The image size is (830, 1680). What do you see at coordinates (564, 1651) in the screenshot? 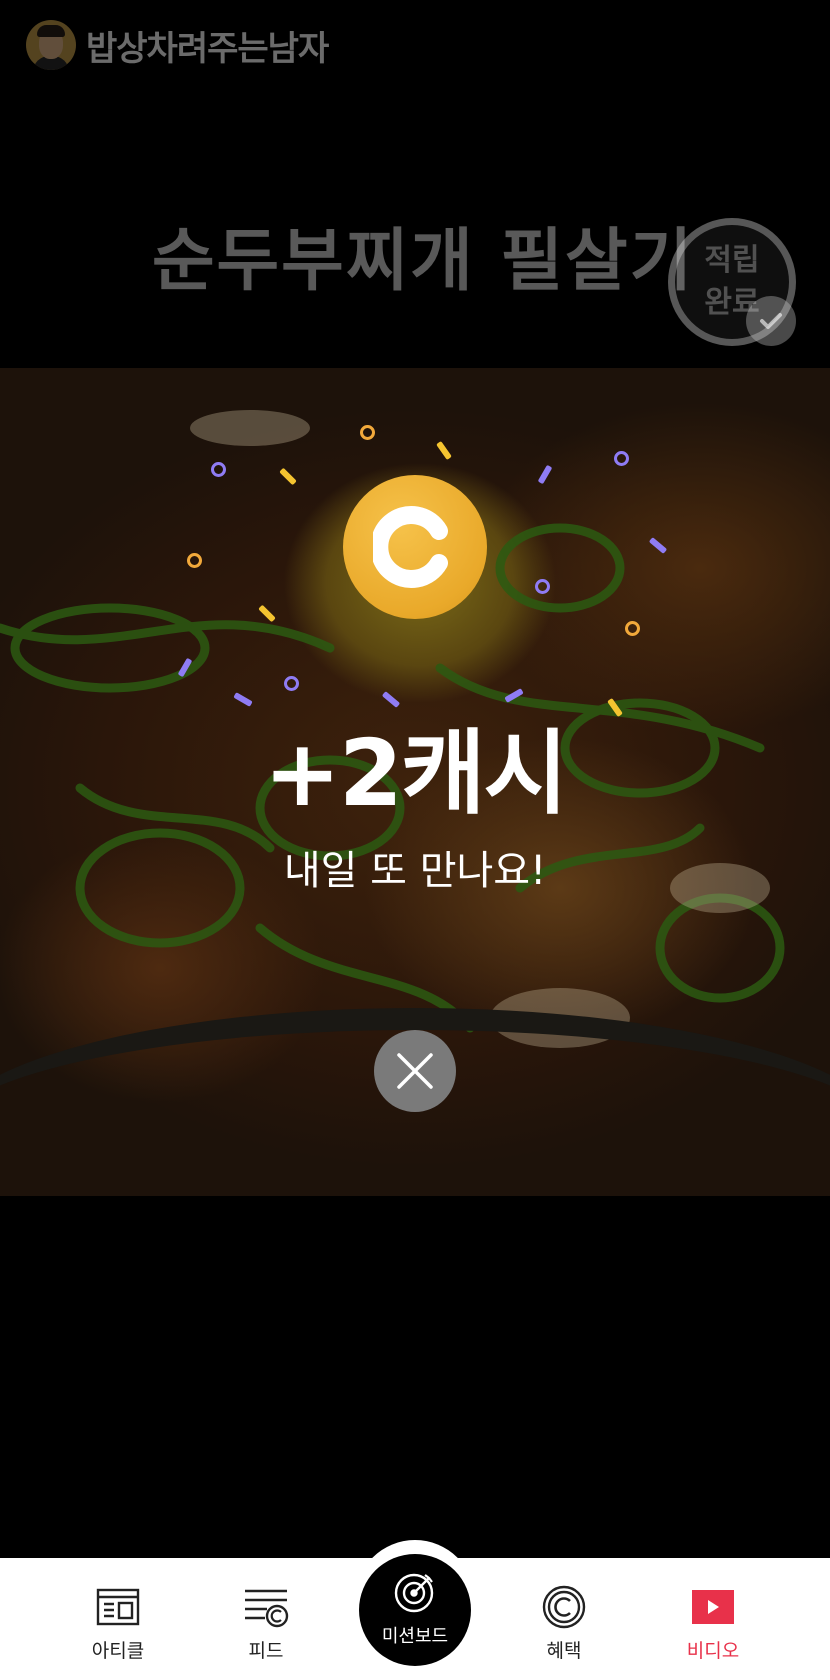
I see `nav-label-benefits: 혜택` at bounding box center [564, 1651].